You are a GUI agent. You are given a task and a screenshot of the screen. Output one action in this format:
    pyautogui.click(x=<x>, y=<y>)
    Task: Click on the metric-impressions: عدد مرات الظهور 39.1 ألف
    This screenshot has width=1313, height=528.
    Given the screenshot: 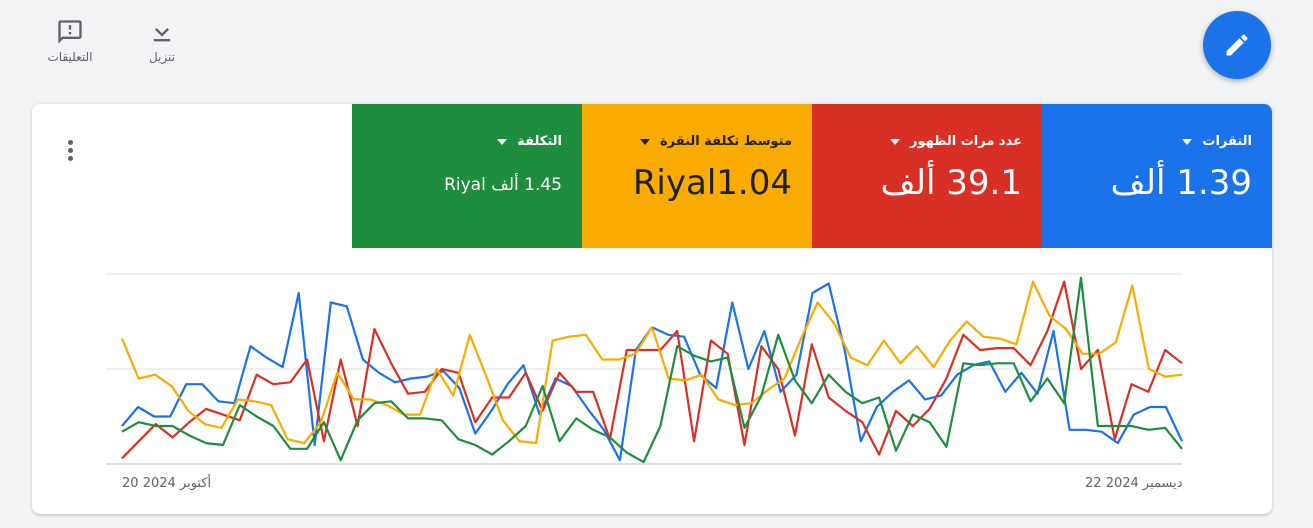 What is the action you would take?
    pyautogui.click(x=927, y=176)
    